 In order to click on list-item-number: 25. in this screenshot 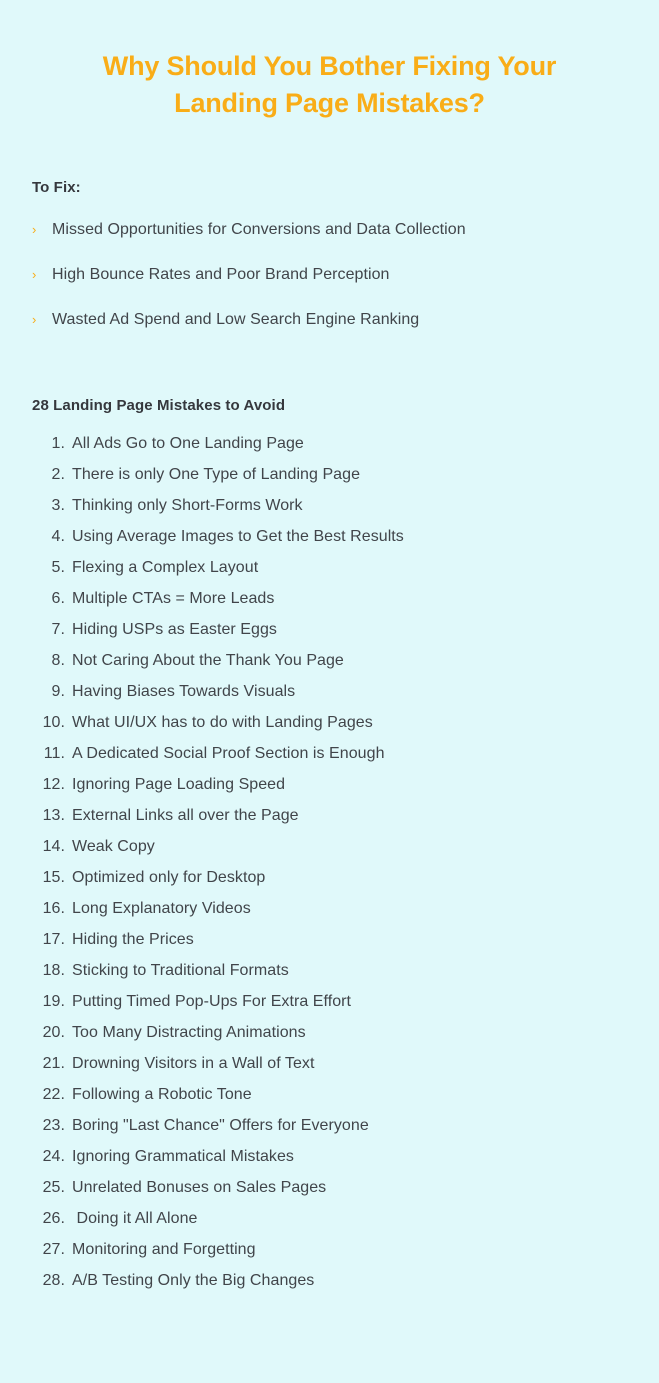, I will do `click(53, 1187)`.